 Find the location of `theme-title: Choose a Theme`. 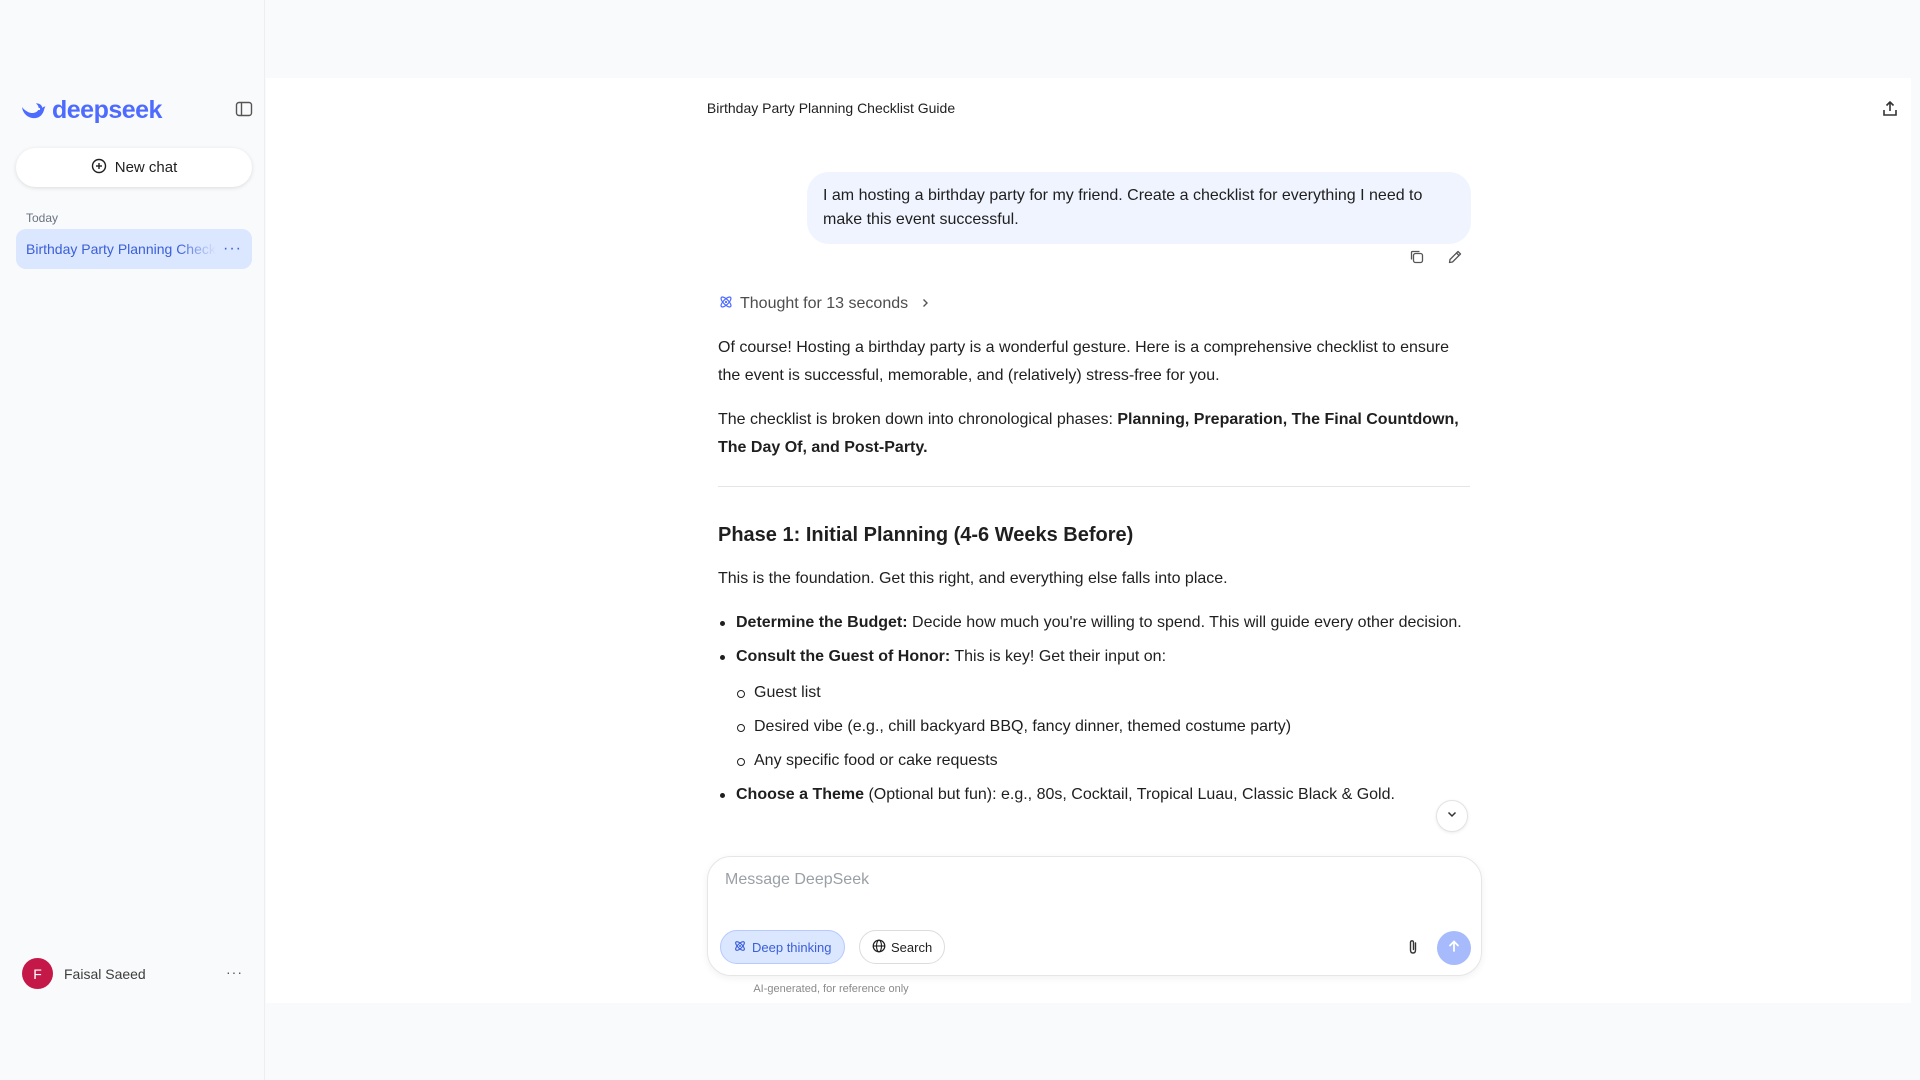

theme-title: Choose a Theme is located at coordinates (800, 794).